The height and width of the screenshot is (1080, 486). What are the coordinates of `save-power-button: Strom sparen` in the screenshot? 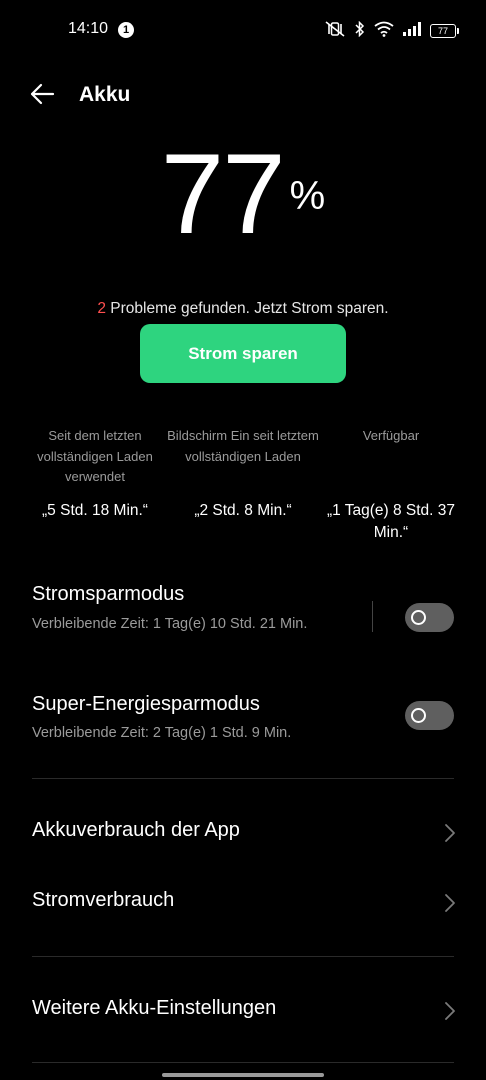 It's located at (243, 353).